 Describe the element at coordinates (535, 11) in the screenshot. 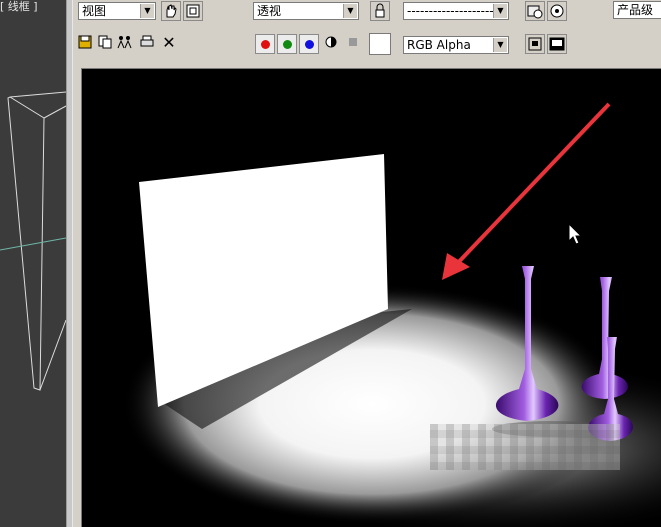

I see `render-setup-icon` at that location.